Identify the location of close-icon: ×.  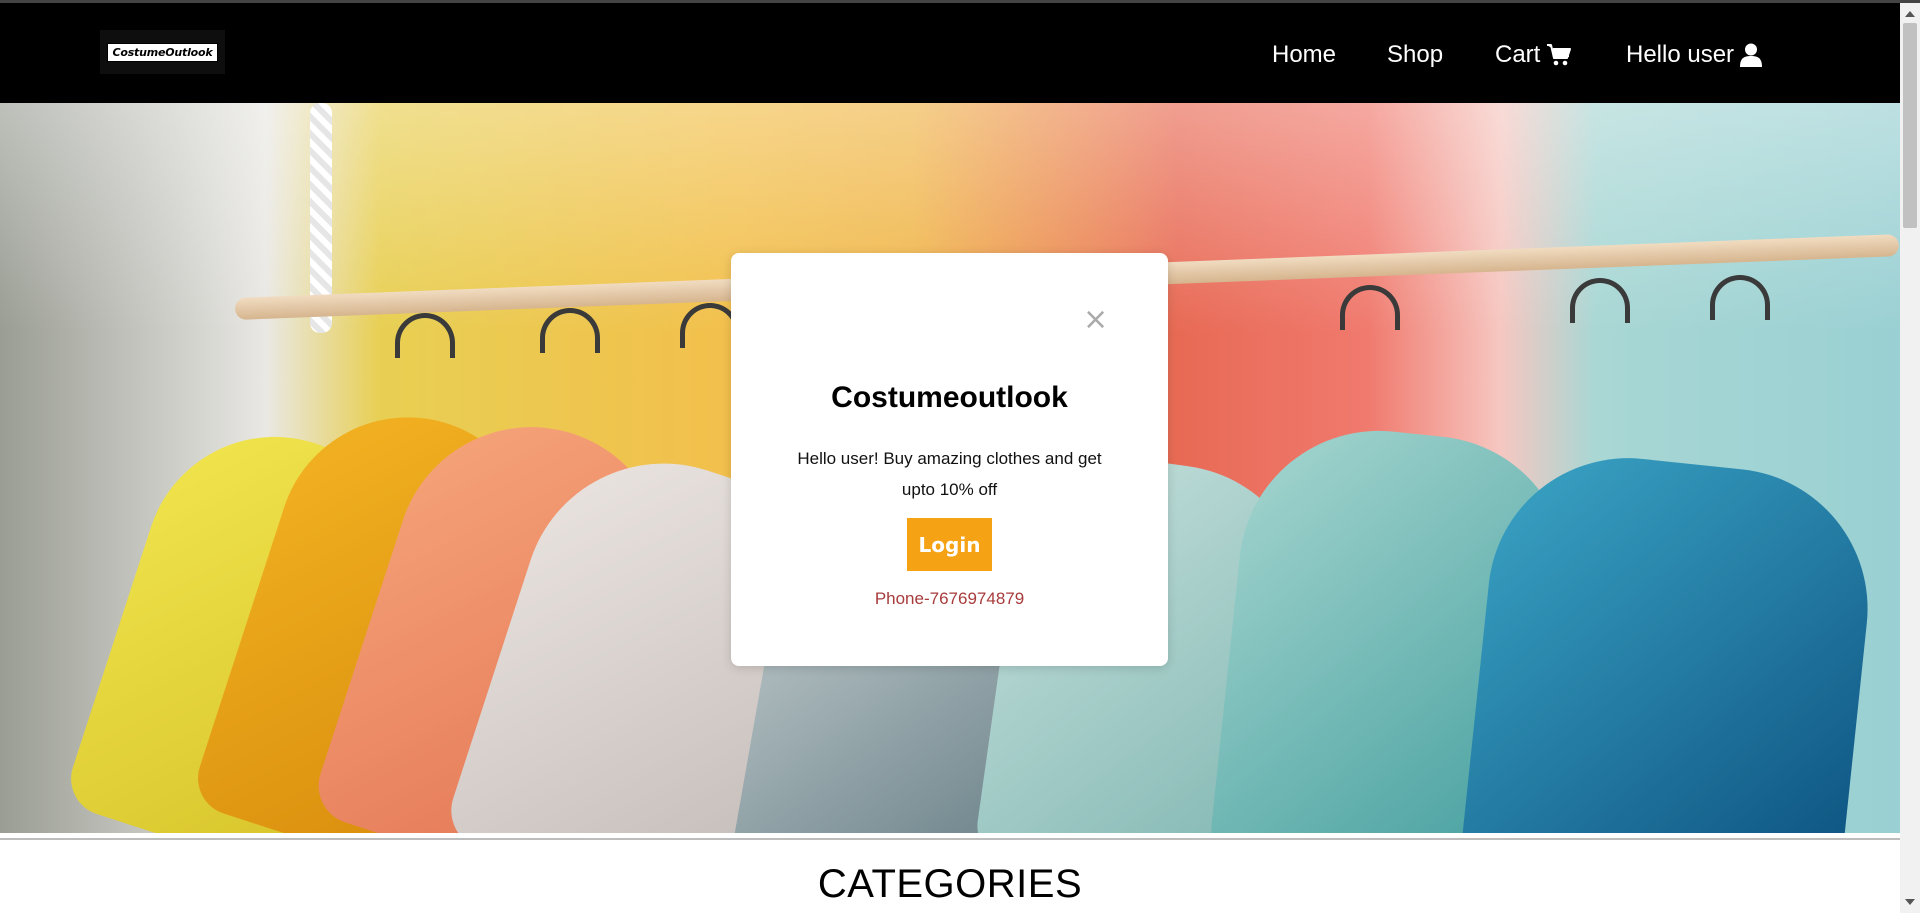
(1095, 320).